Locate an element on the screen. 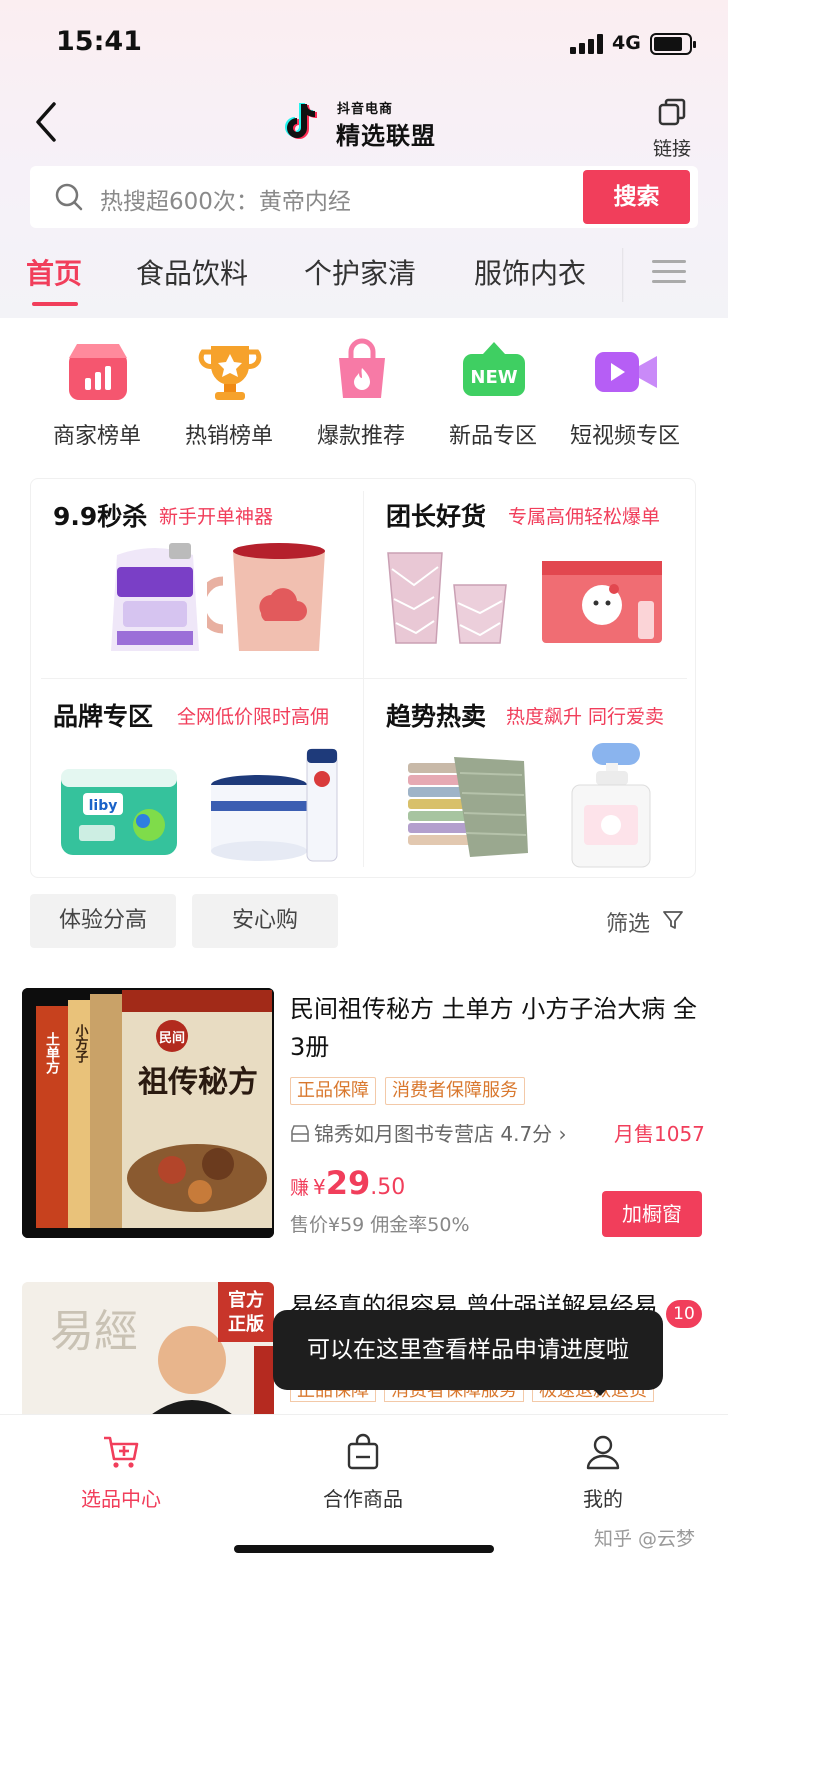 The width and height of the screenshot is (828, 1792). cart-plus-icon is located at coordinates (121, 1452).